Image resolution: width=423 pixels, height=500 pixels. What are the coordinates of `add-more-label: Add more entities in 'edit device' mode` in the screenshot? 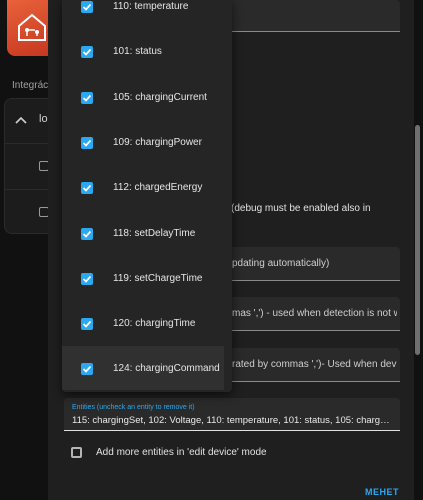 It's located at (181, 452).